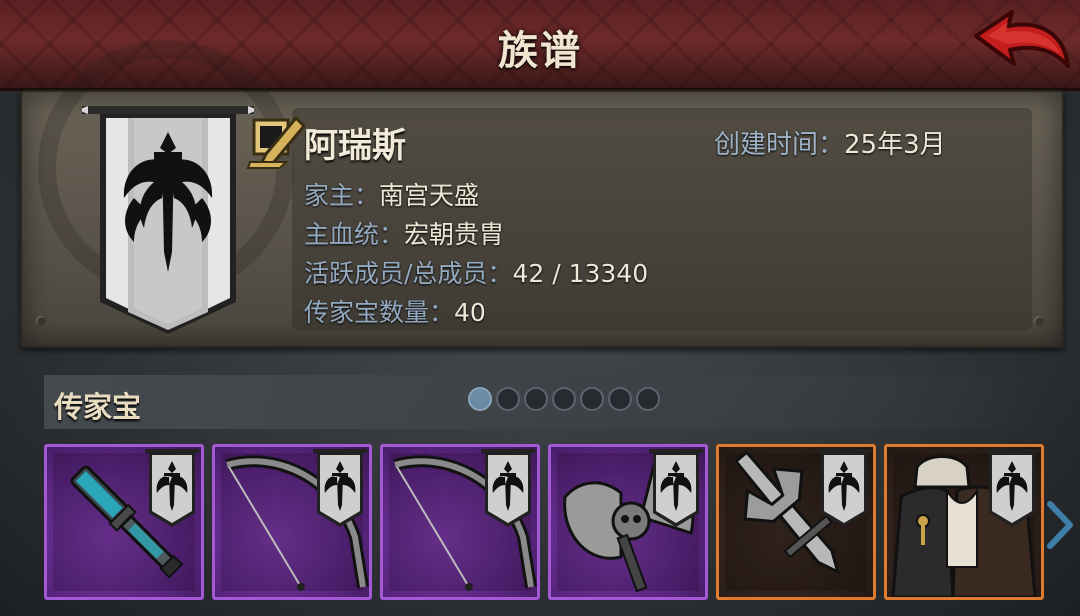 Image resolution: width=1080 pixels, height=616 pixels. Describe the element at coordinates (354, 234) in the screenshot. I see `info-label: 主血统：` at that location.